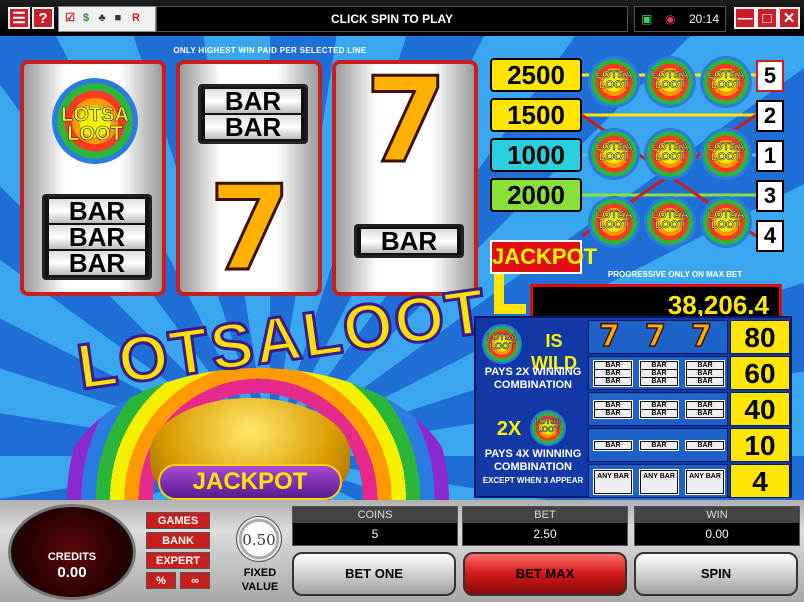 Image resolution: width=804 pixels, height=602 pixels. I want to click on paytable-single-bars: BAR BAR BAR, so click(658, 445).